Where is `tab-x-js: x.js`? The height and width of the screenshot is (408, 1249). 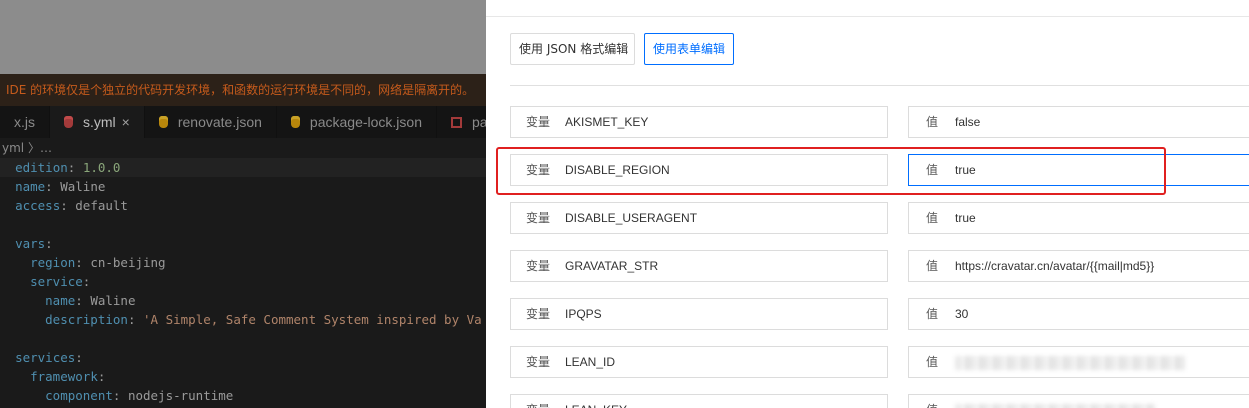
tab-x-js: x.js is located at coordinates (25, 122).